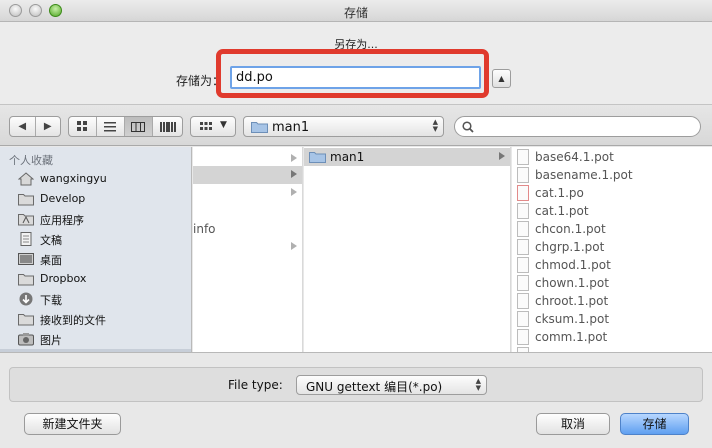 The width and height of the screenshot is (712, 448). Describe the element at coordinates (612, 229) in the screenshot. I see `list-item: chcon.1.pot` at that location.